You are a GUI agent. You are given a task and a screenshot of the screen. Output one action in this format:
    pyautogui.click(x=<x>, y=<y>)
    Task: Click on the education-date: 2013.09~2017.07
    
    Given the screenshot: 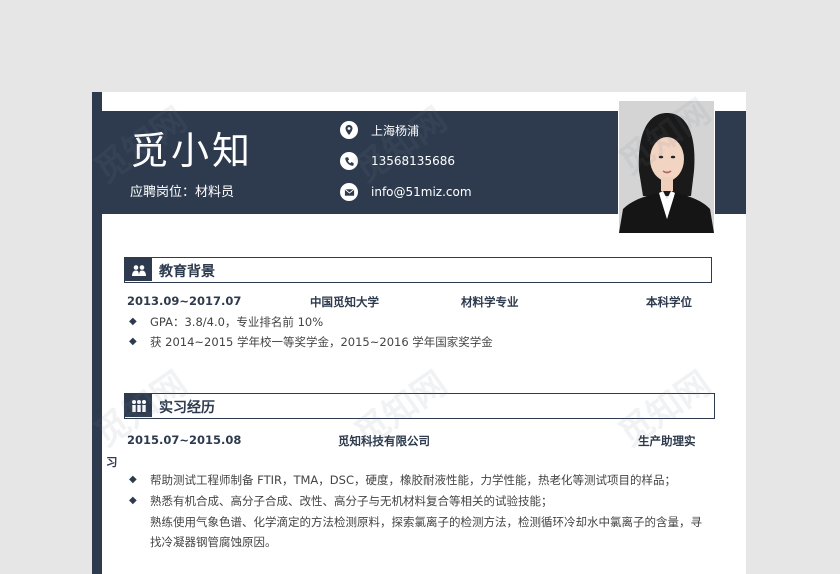 What is the action you would take?
    pyautogui.click(x=184, y=301)
    